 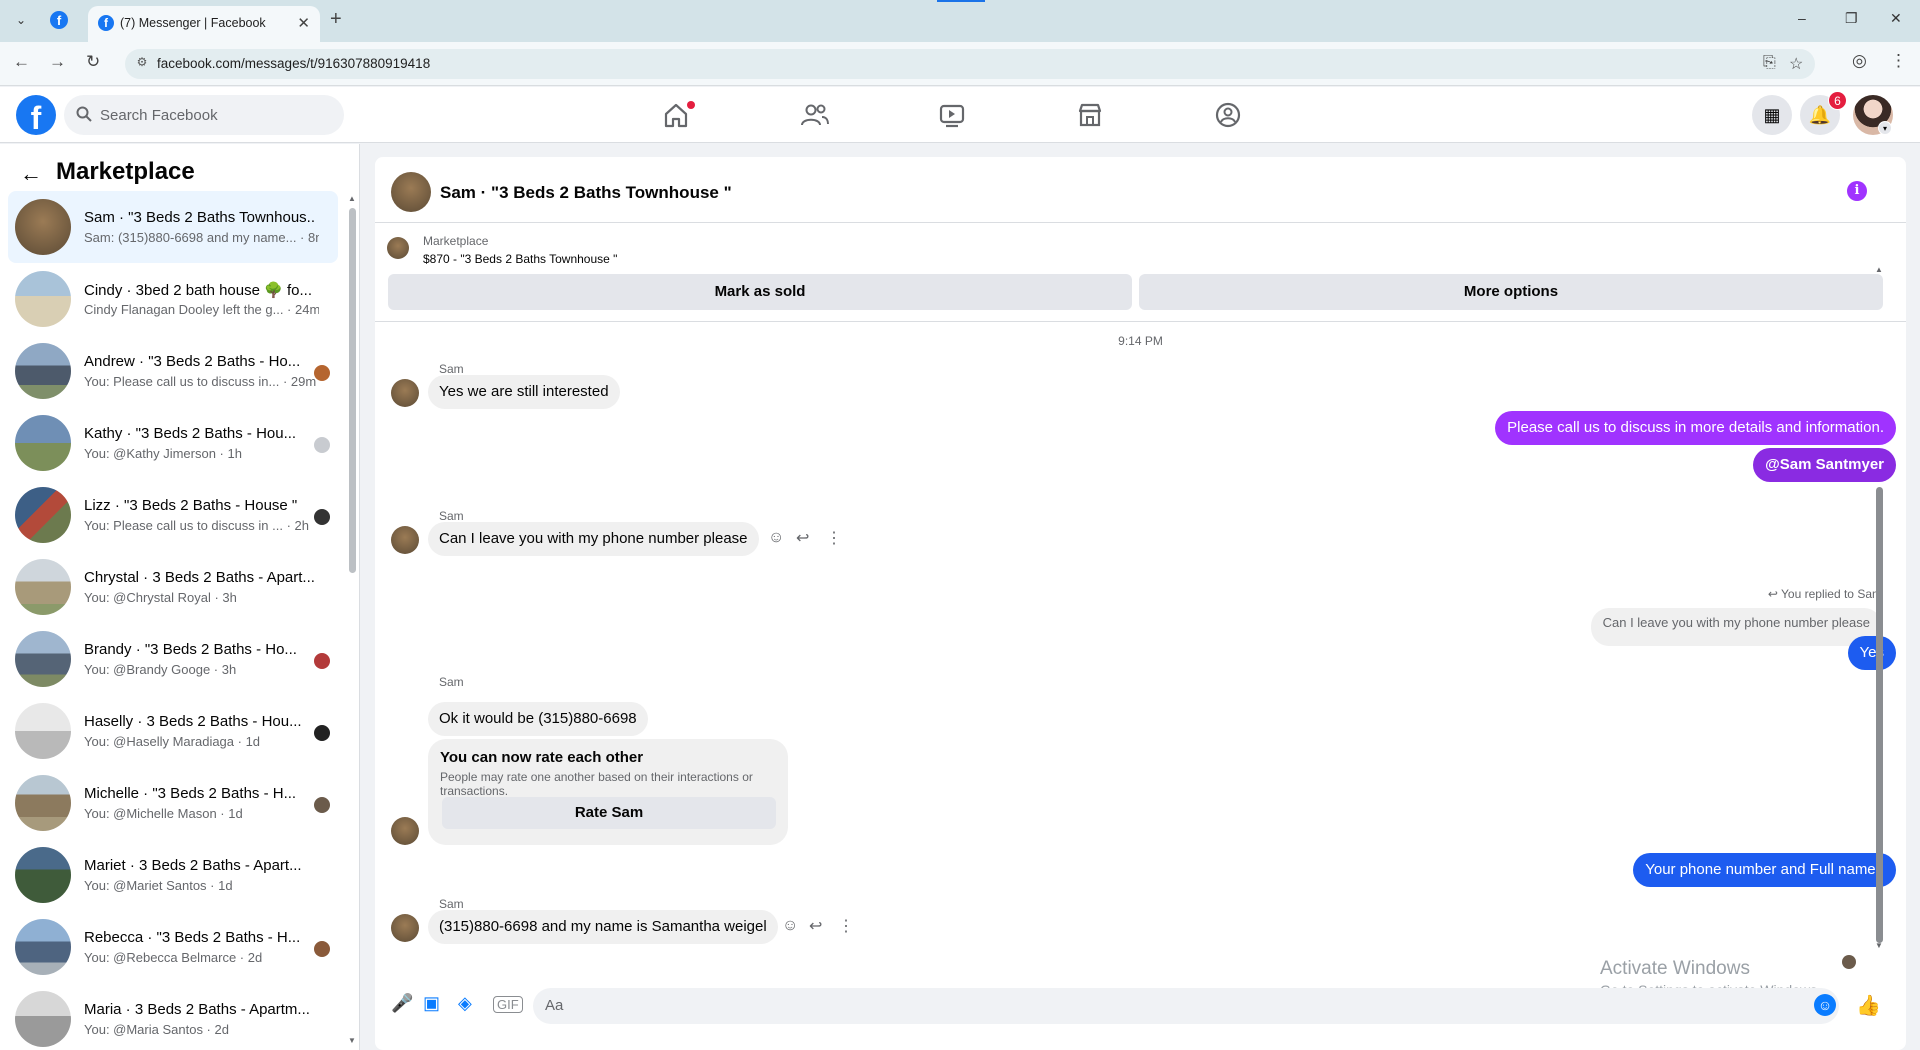 I want to click on emoji-icon: ☺, so click(x=1825, y=1005).